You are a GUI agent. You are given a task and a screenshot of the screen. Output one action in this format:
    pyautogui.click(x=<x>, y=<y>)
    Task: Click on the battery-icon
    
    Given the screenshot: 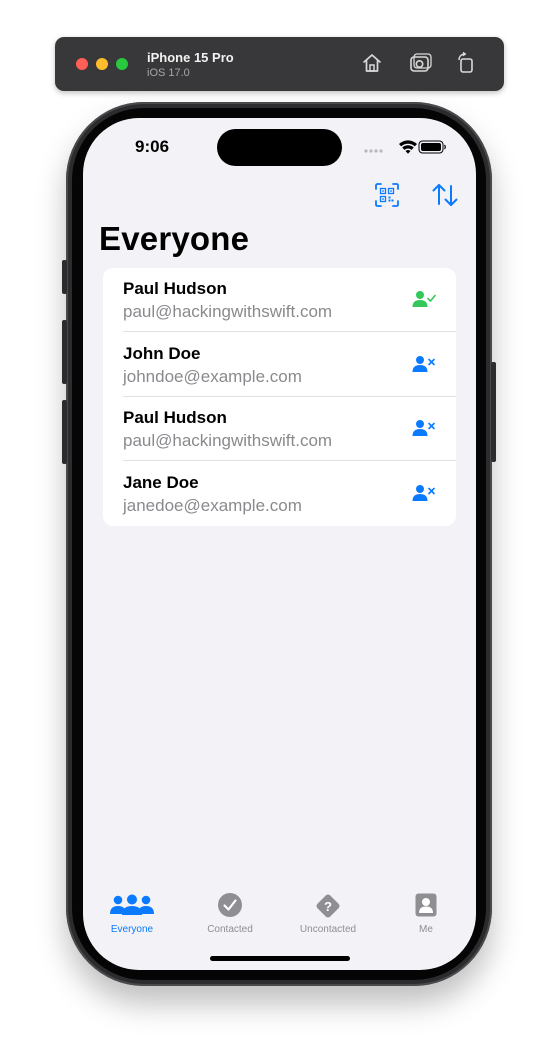 What is the action you would take?
    pyautogui.click(x=432, y=147)
    